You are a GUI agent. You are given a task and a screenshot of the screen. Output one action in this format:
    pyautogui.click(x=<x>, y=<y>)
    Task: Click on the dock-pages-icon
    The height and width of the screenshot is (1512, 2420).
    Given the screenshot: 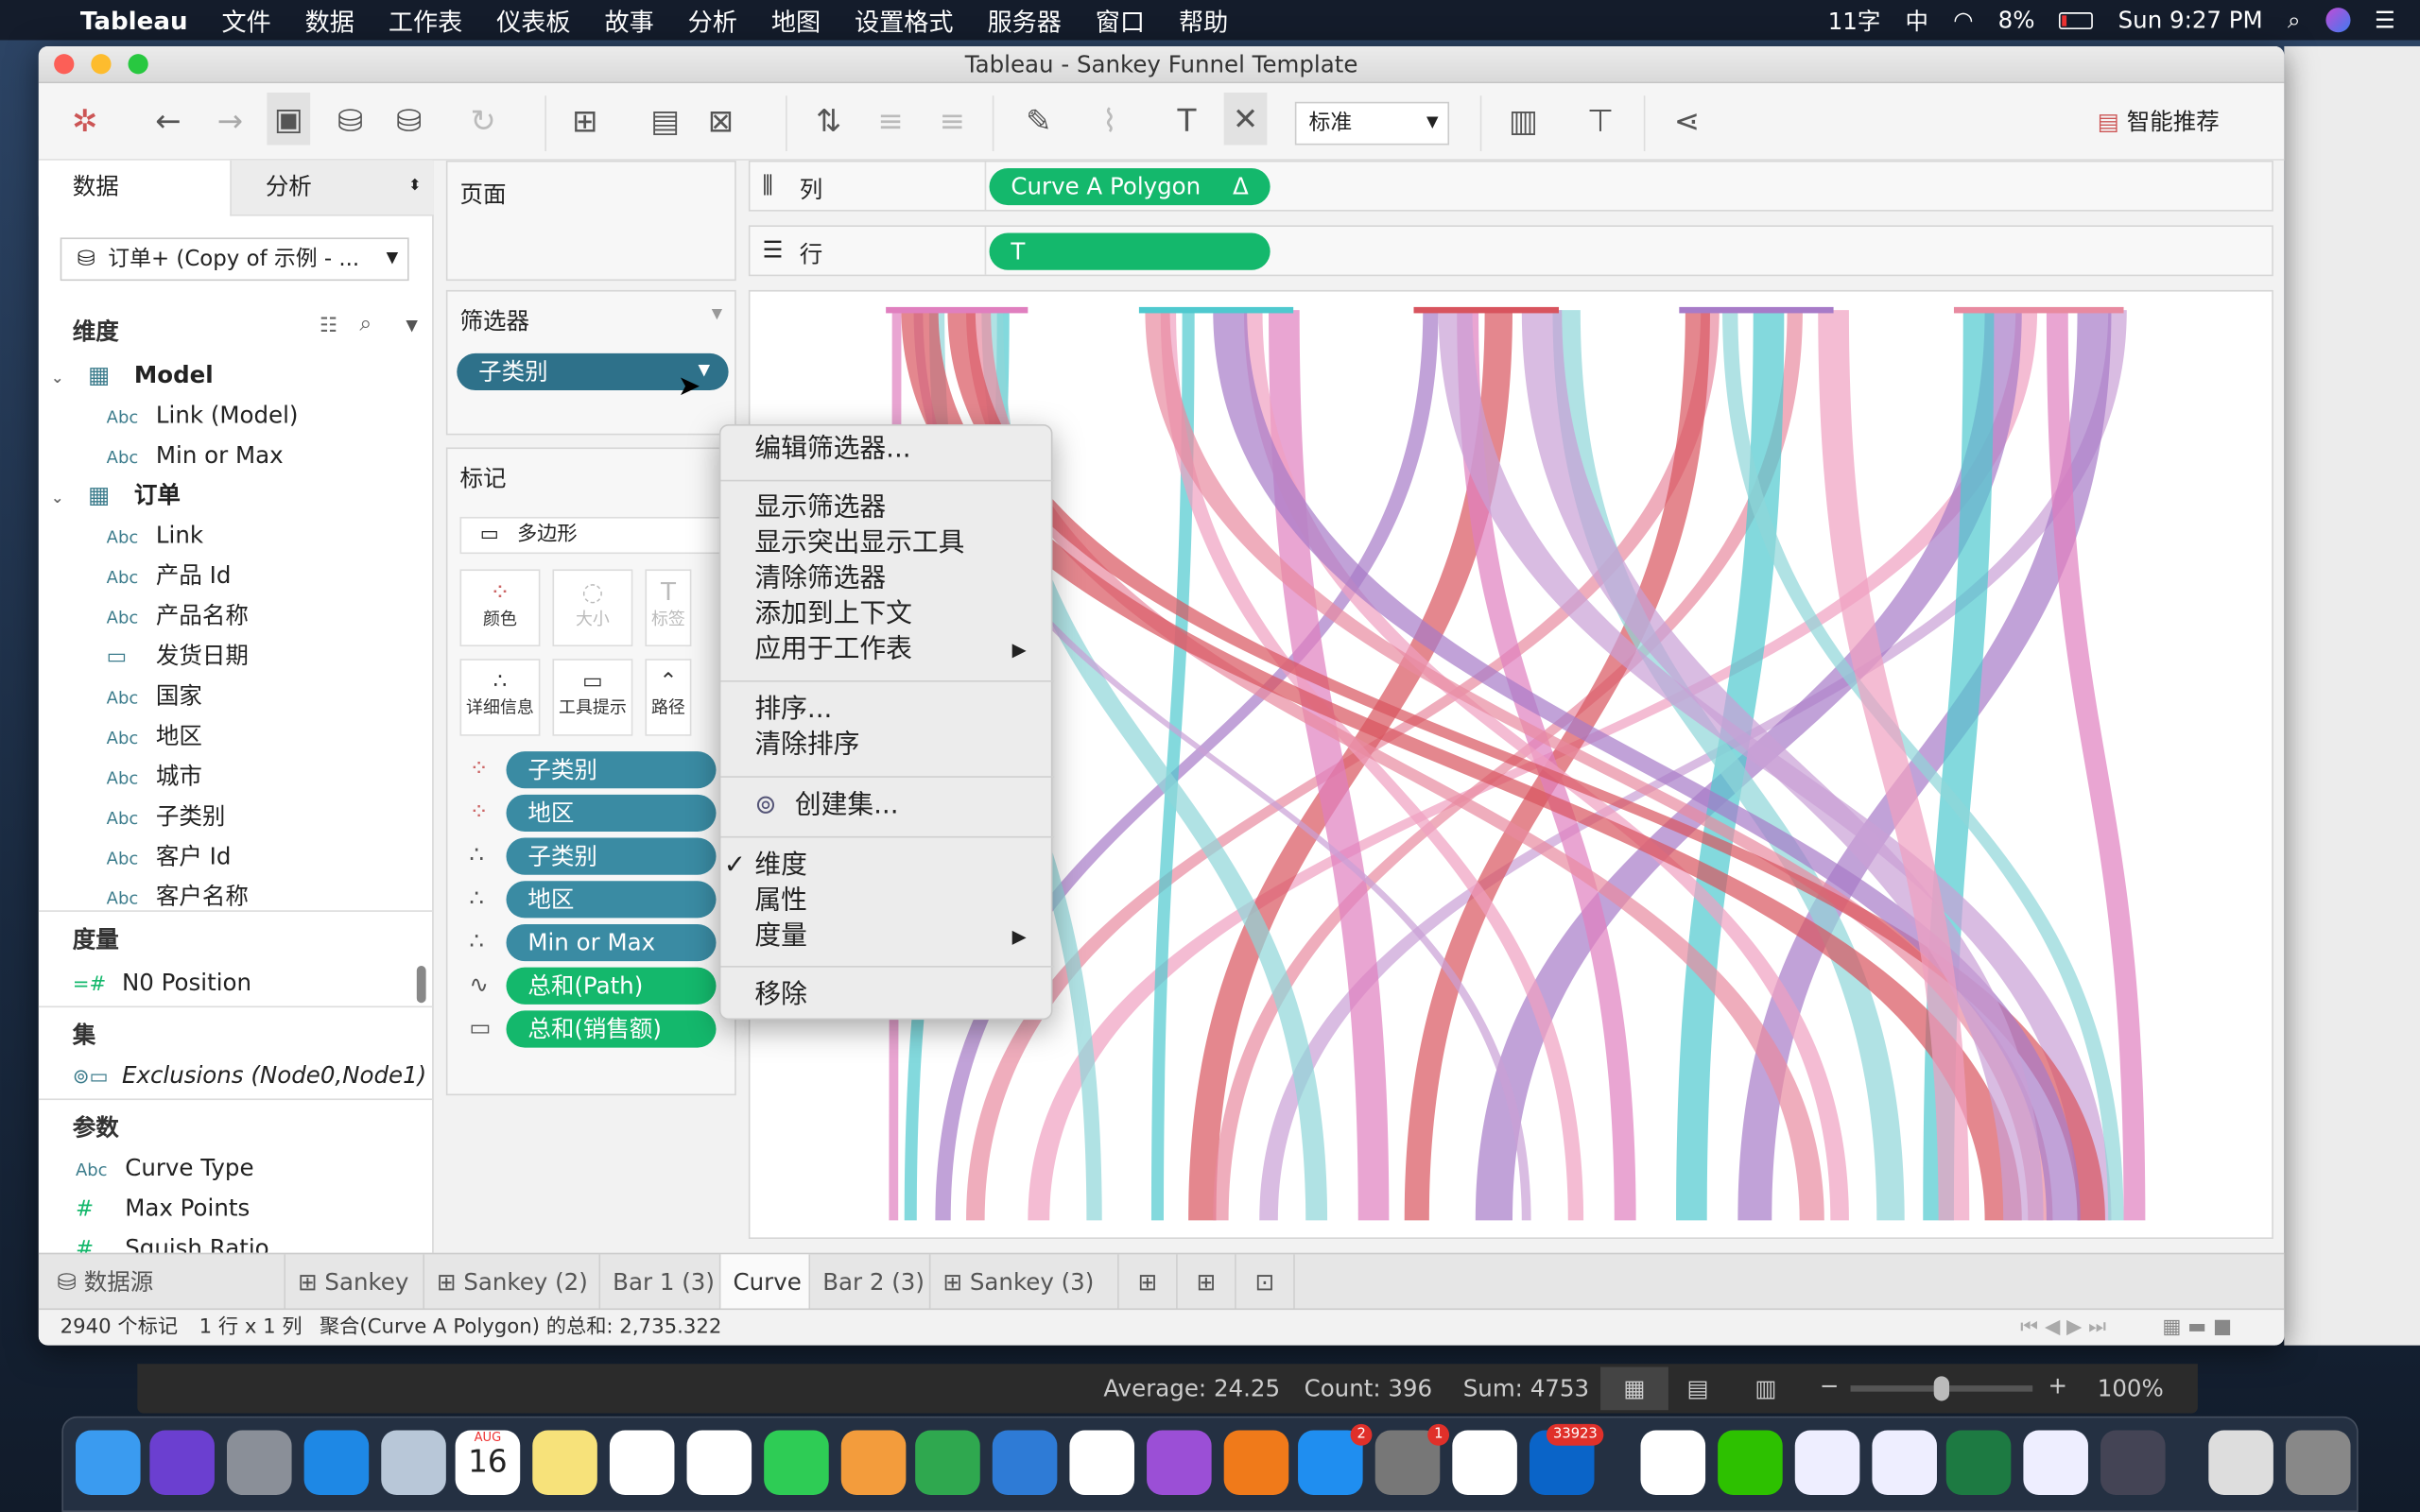 What is the action you would take?
    pyautogui.click(x=874, y=1463)
    